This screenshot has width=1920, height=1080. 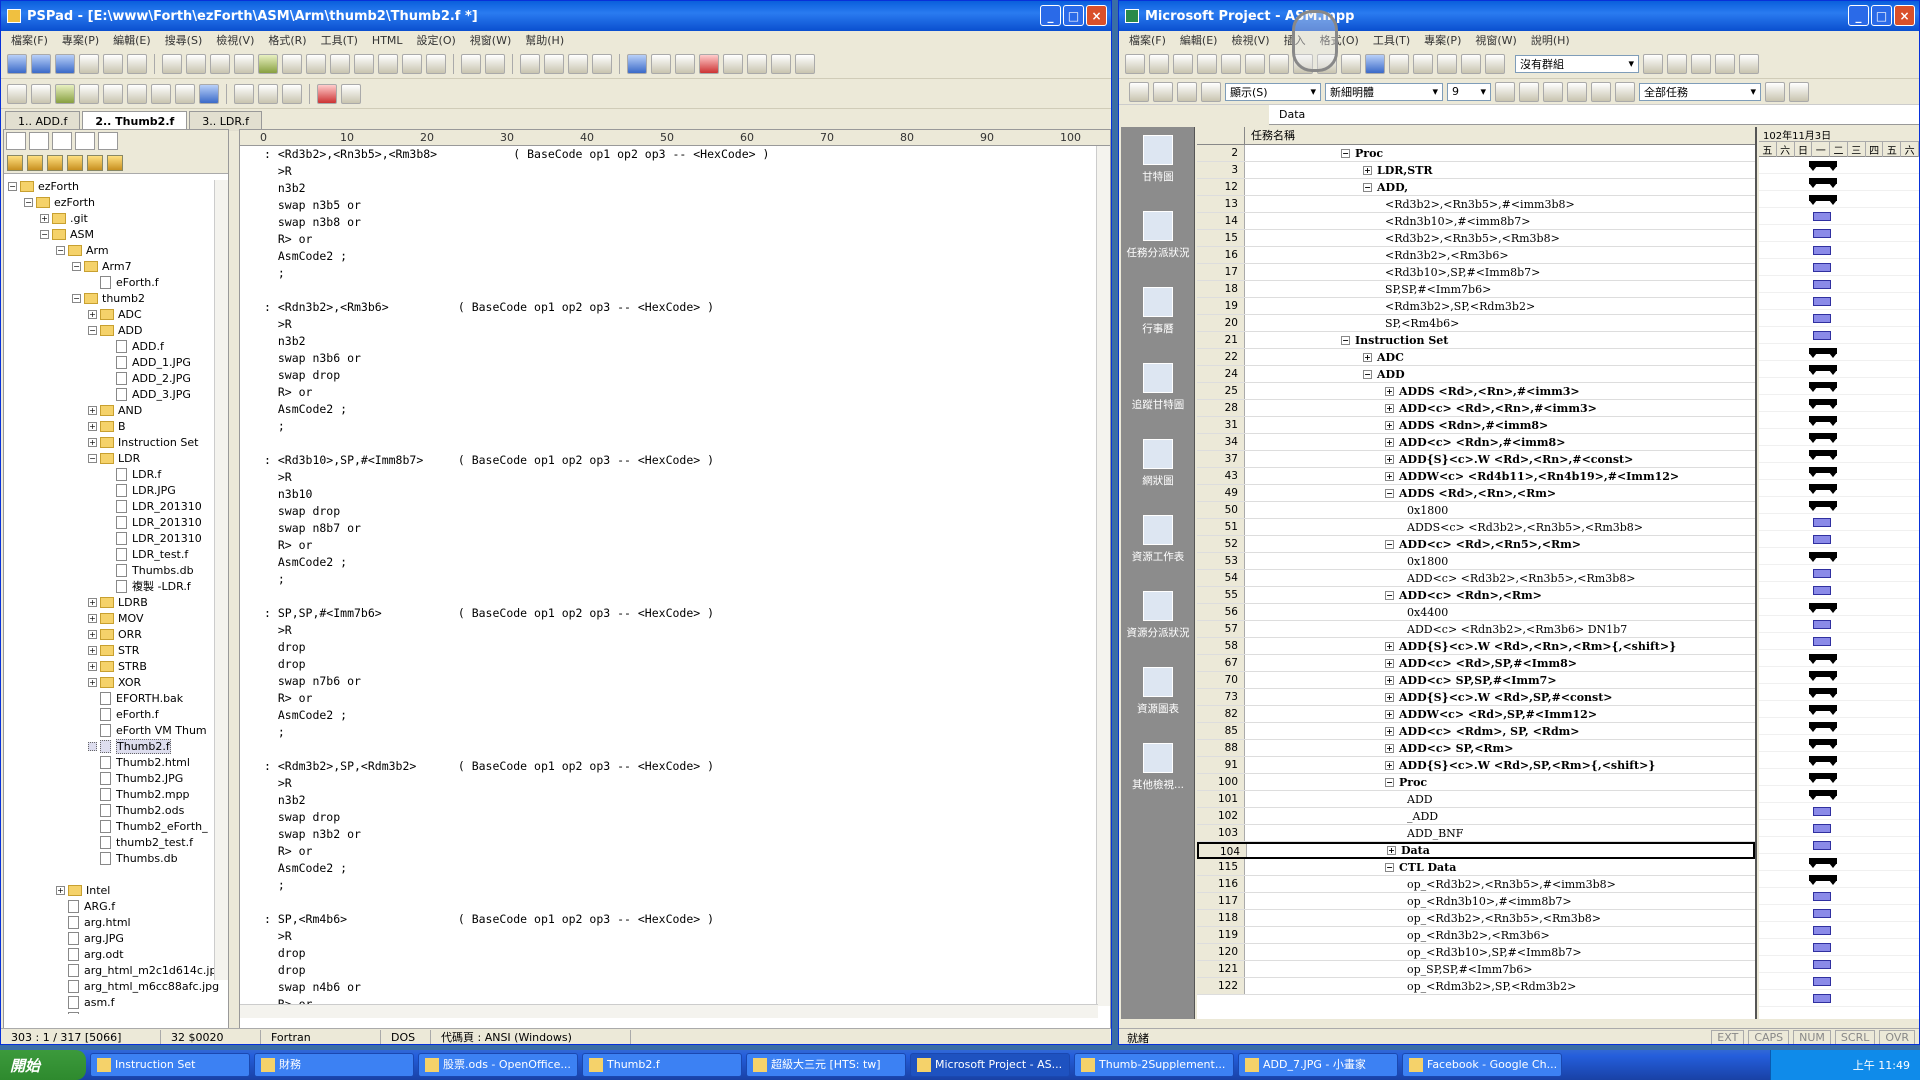 I want to click on align-center-icon, so click(x=1601, y=91).